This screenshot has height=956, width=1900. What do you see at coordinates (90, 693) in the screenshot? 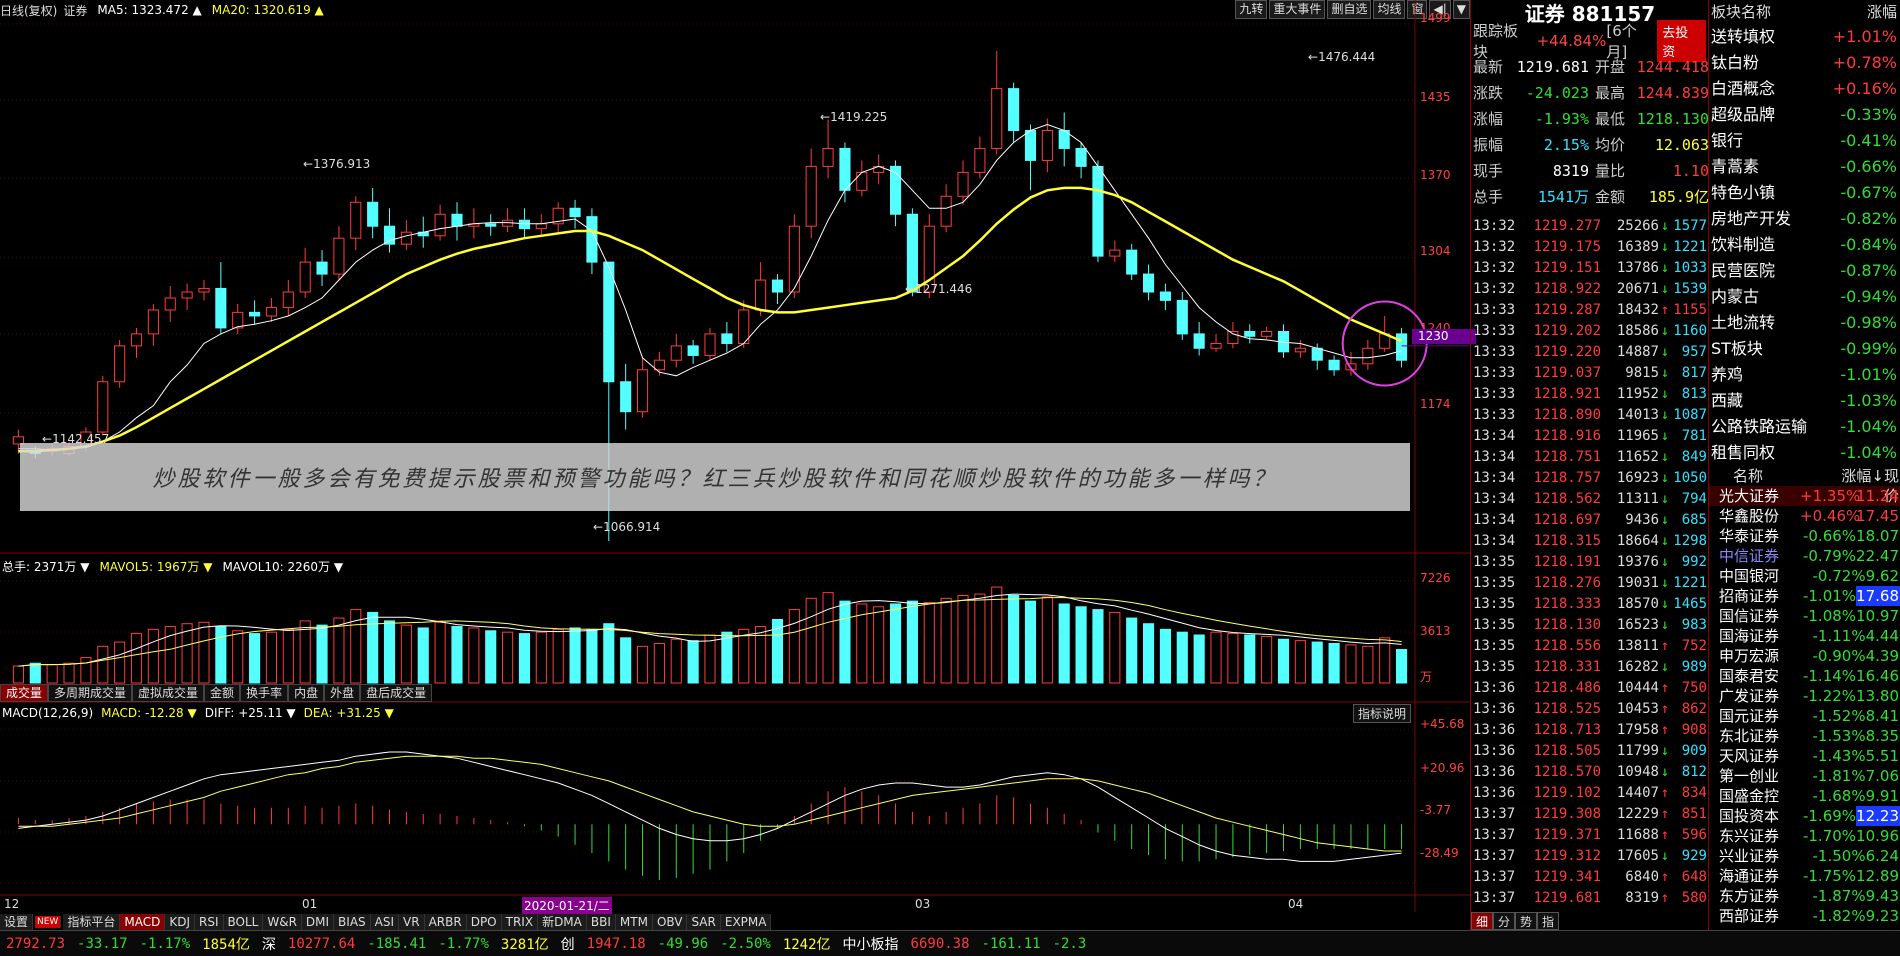
I see `tab-multi-period-volume: 多周期成交量` at bounding box center [90, 693].